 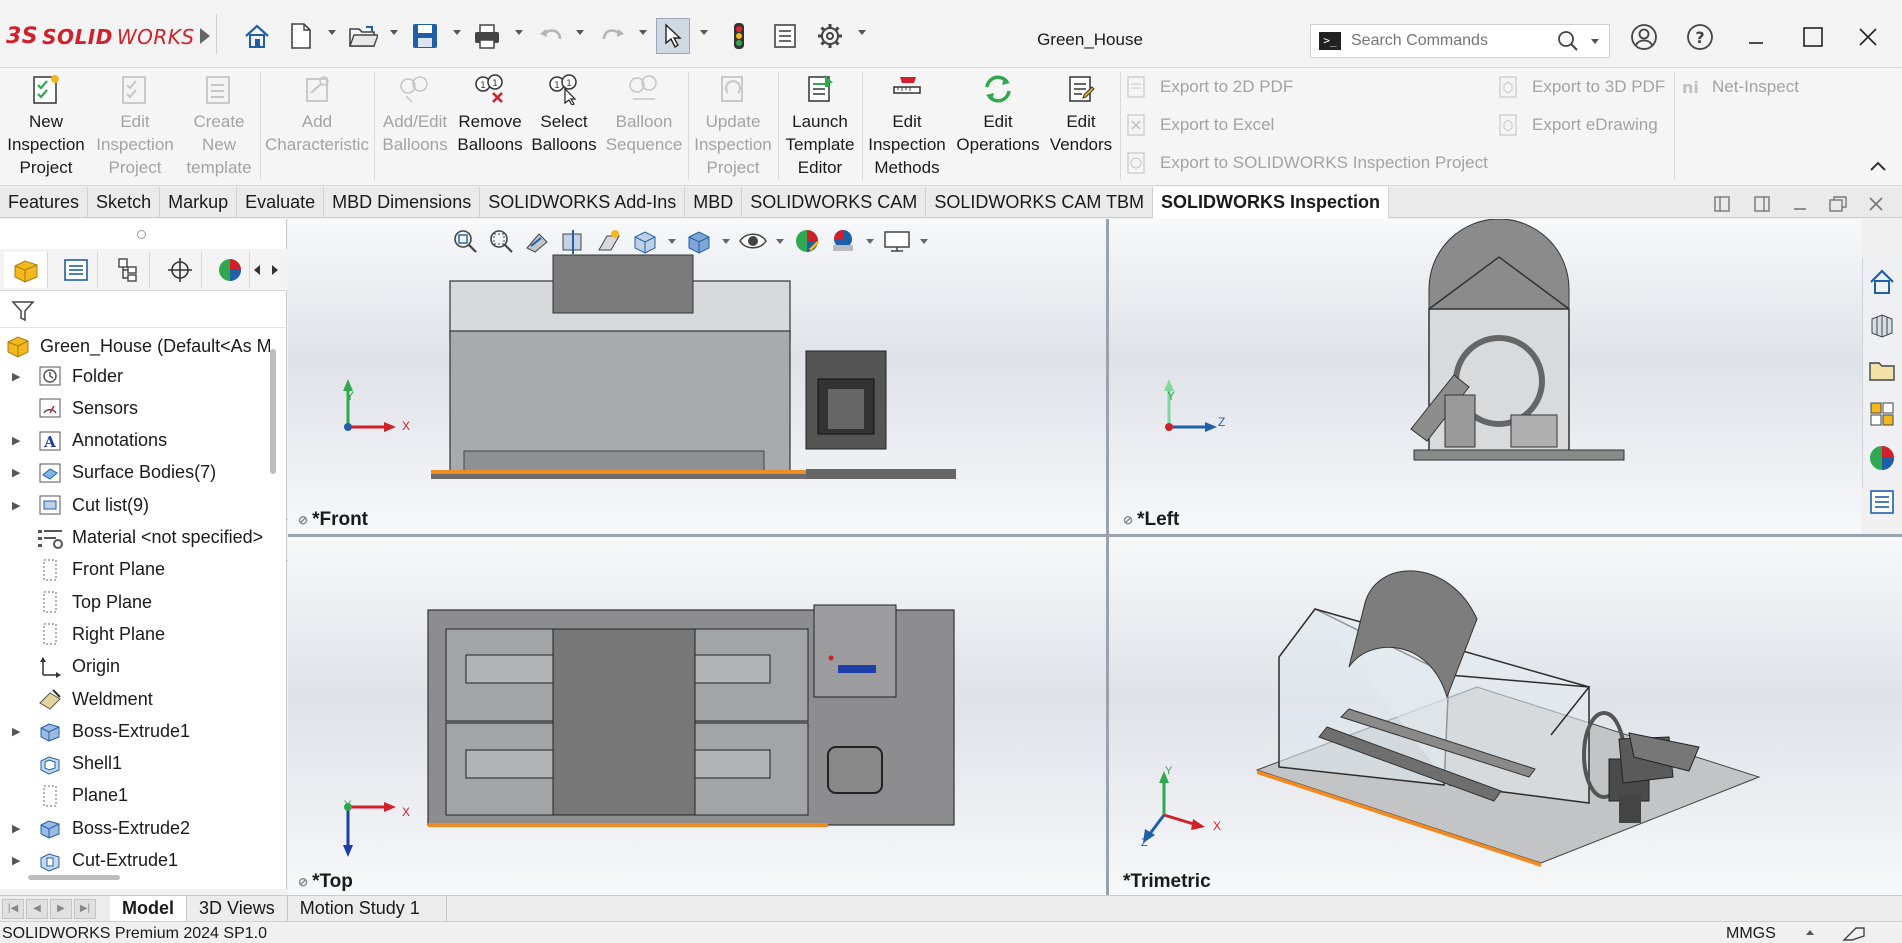 What do you see at coordinates (1838, 204) in the screenshot?
I see `doc-restore-icon` at bounding box center [1838, 204].